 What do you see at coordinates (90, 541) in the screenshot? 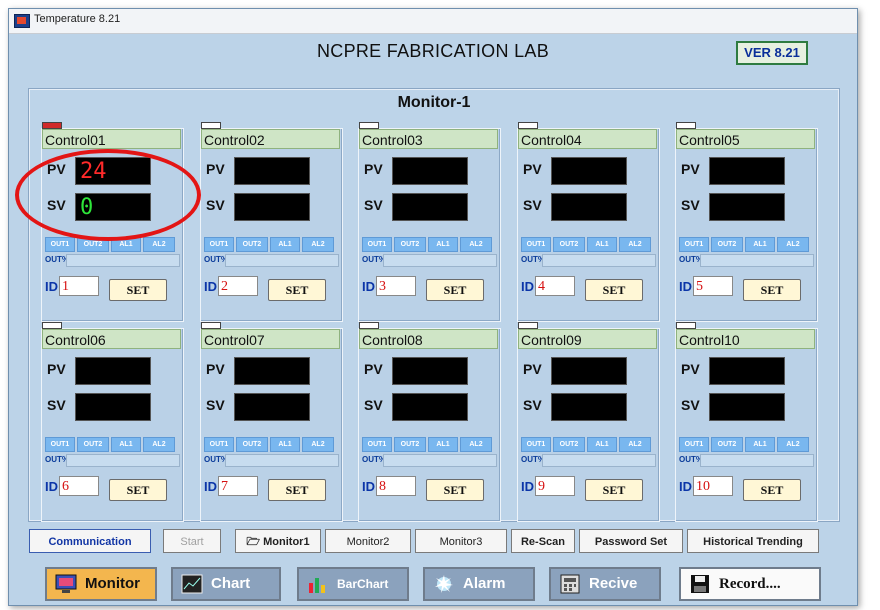
I see `communication-button: Communication` at bounding box center [90, 541].